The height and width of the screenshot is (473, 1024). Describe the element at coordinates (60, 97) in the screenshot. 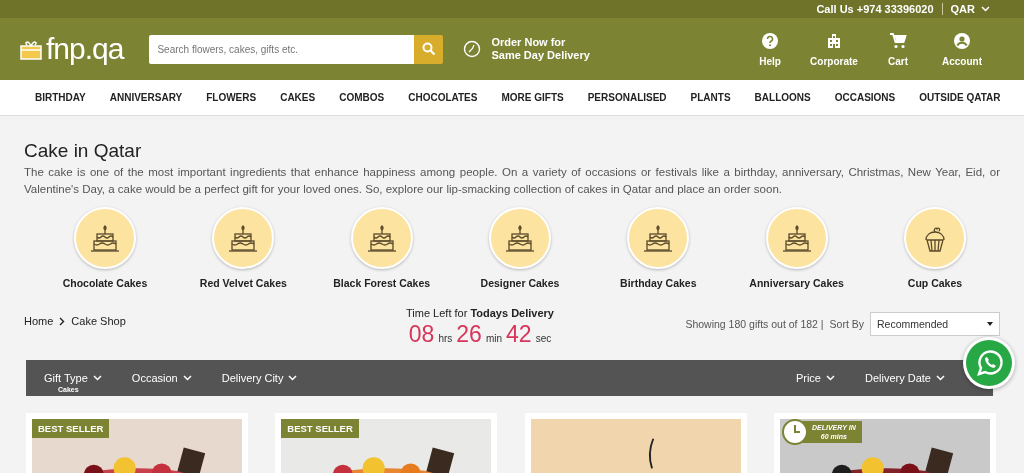

I see `nav-link: BIRTHDAY` at that location.